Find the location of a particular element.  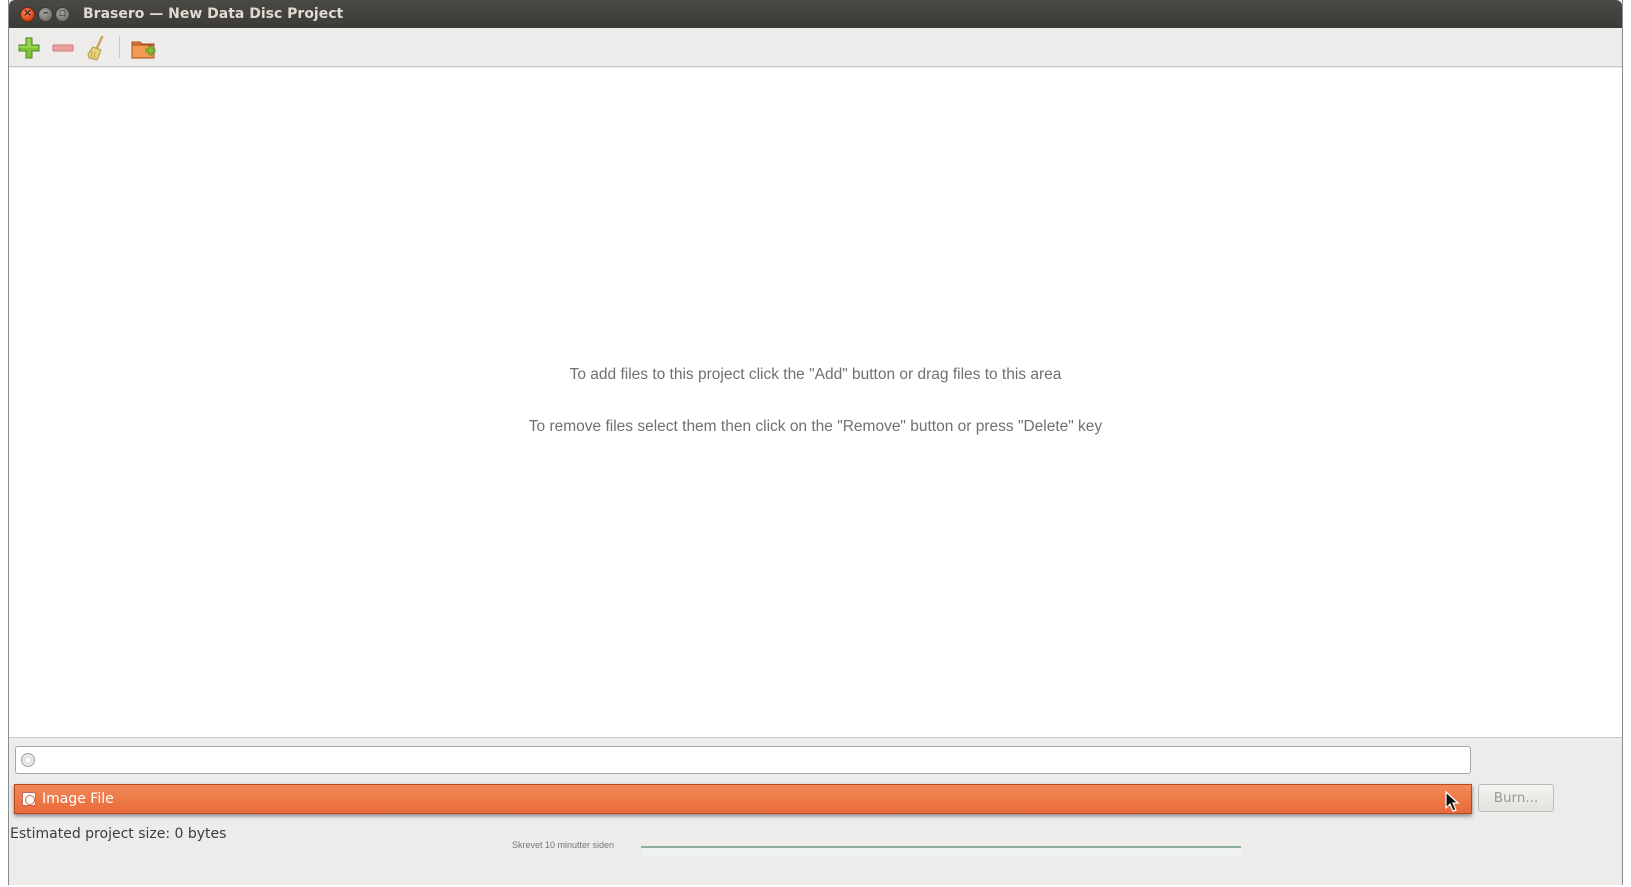

add-icon is located at coordinates (29, 48).